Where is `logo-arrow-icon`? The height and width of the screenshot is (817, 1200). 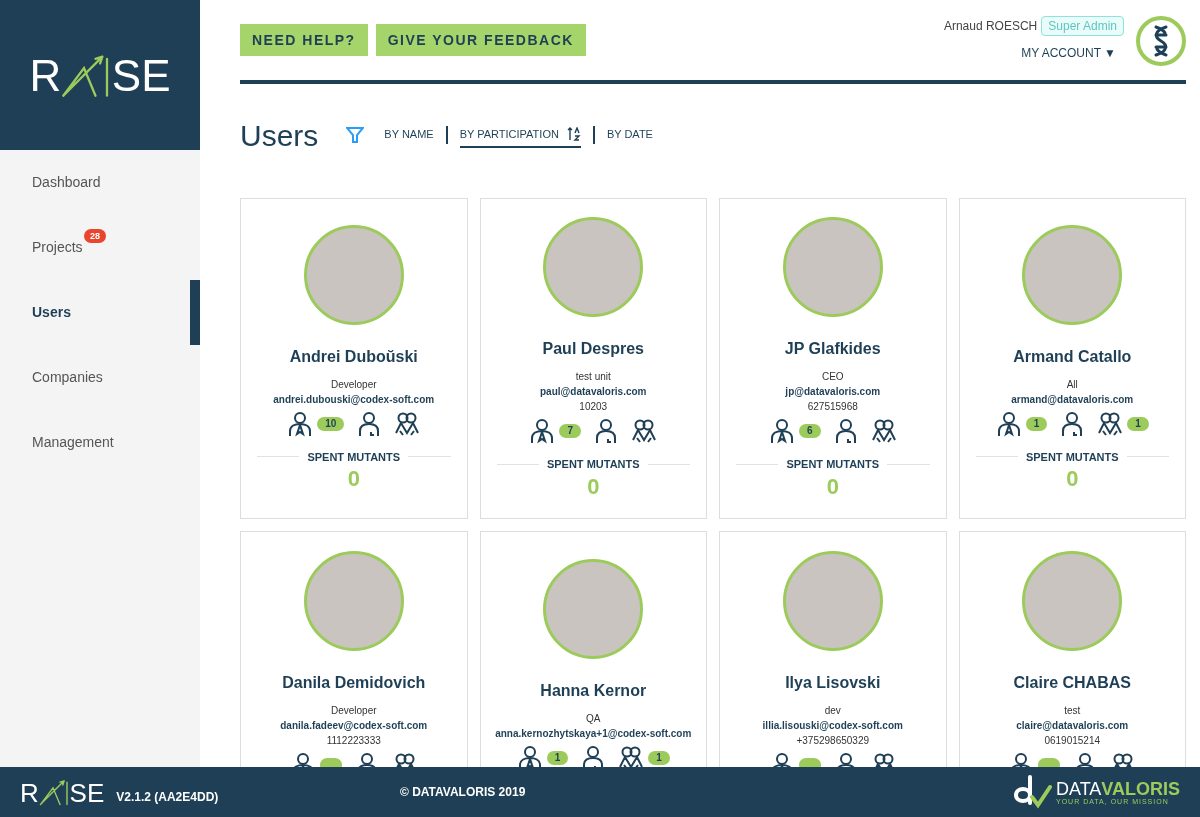
logo-arrow-icon is located at coordinates (54, 792).